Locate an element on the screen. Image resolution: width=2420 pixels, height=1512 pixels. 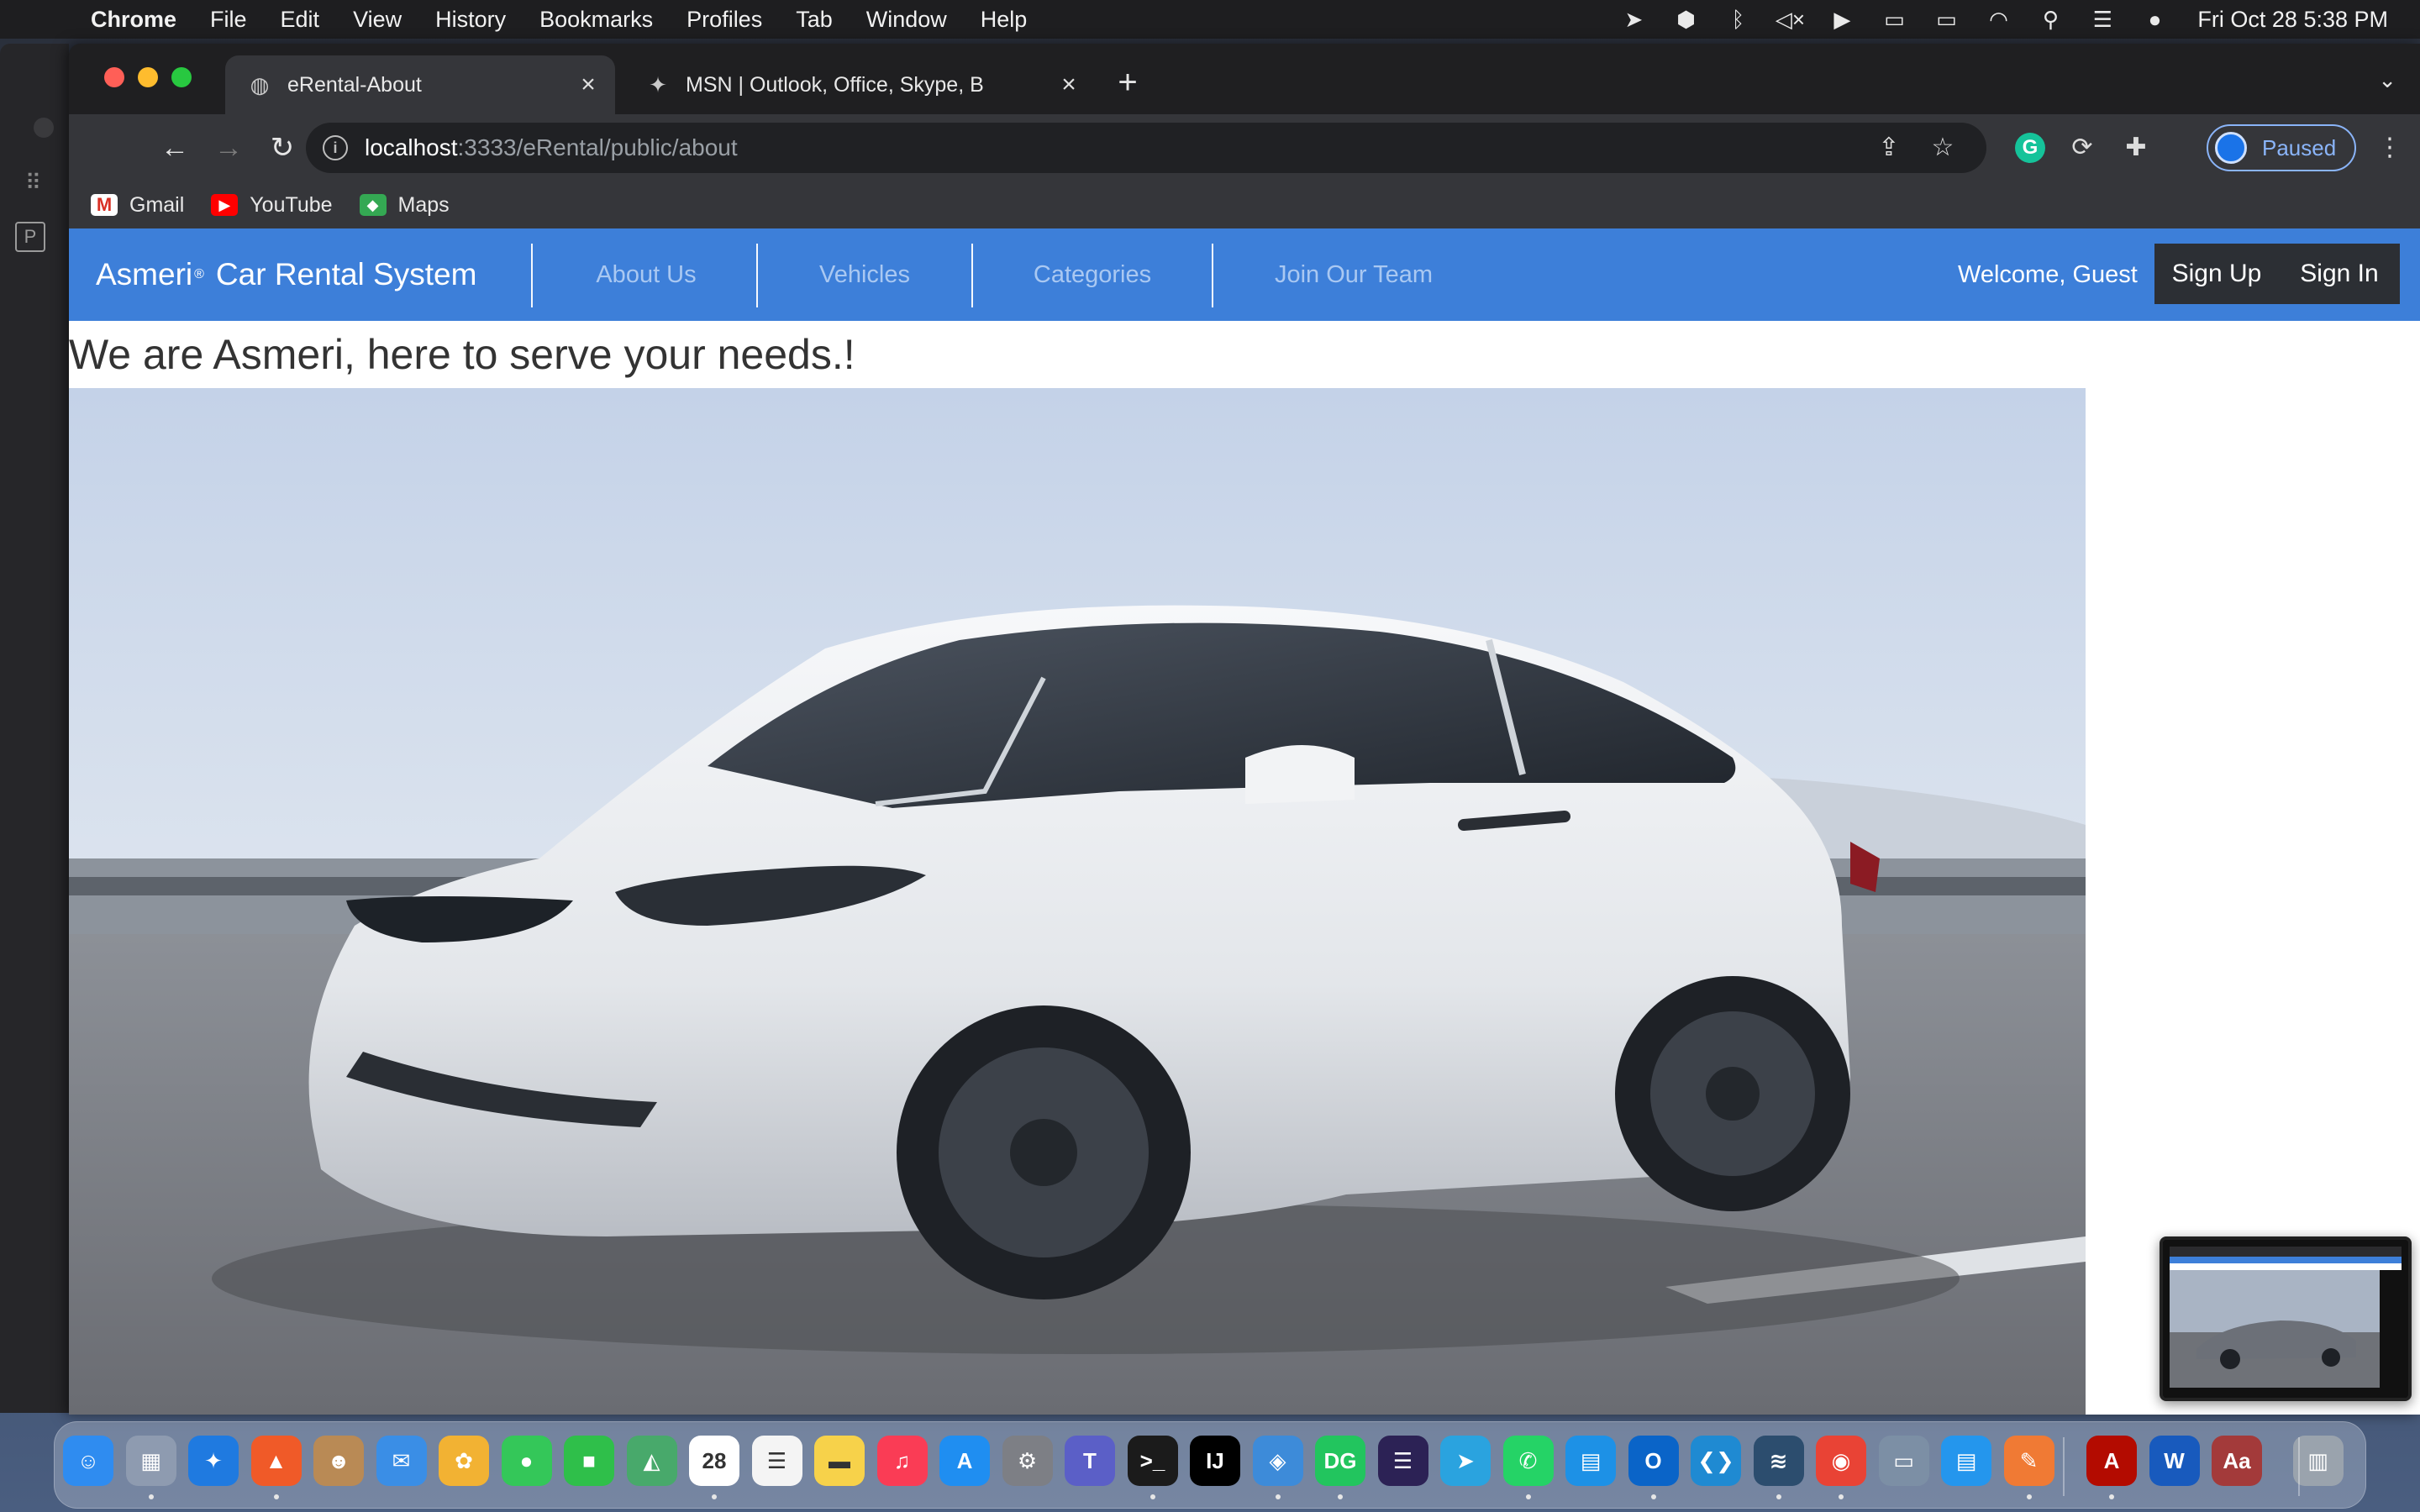
datagrip-icon: DG is located at coordinates (1340, 1461).